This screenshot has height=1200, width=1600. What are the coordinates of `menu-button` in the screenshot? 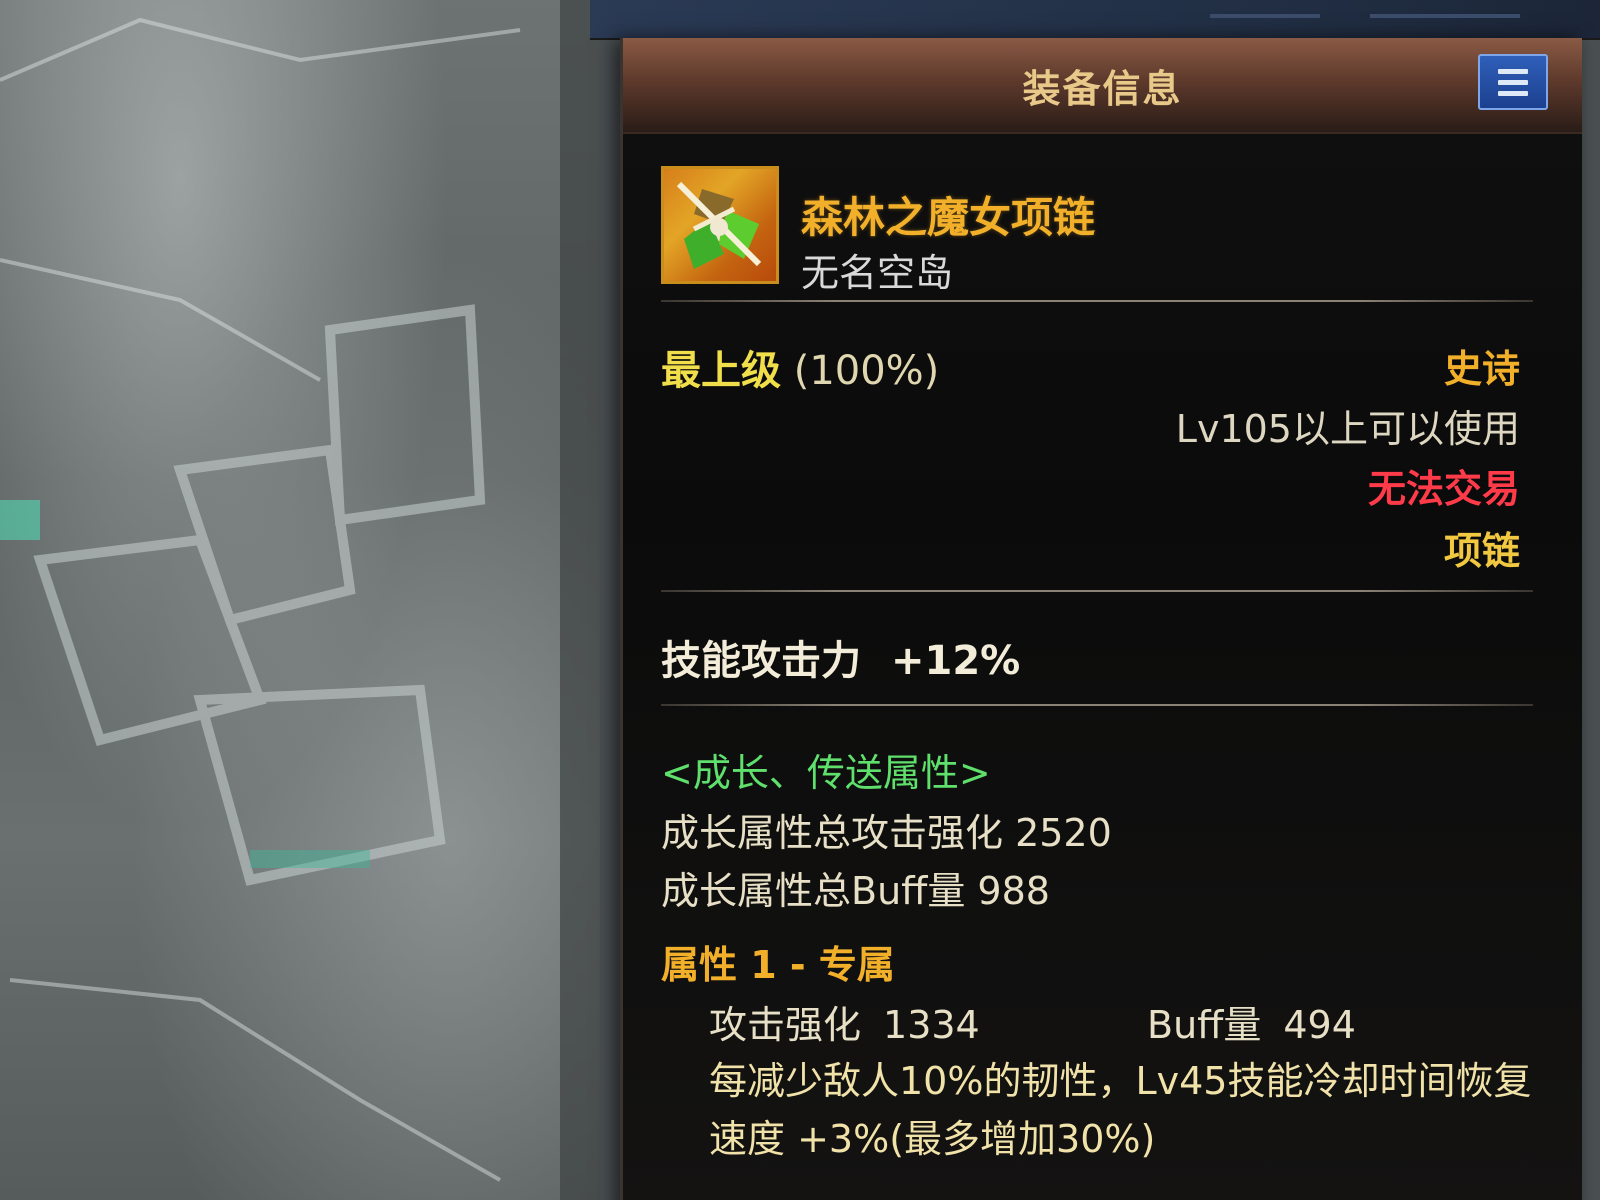 It's located at (1513, 82).